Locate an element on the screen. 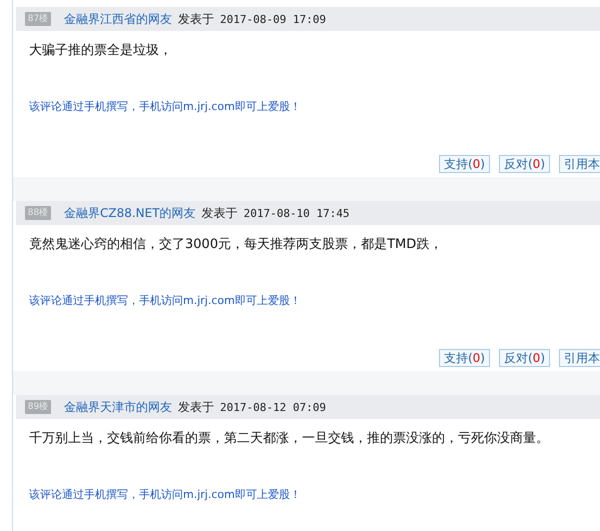 This screenshot has height=531, width=600. username-link: 金融界CZ88.NET的网友 is located at coordinates (130, 213).